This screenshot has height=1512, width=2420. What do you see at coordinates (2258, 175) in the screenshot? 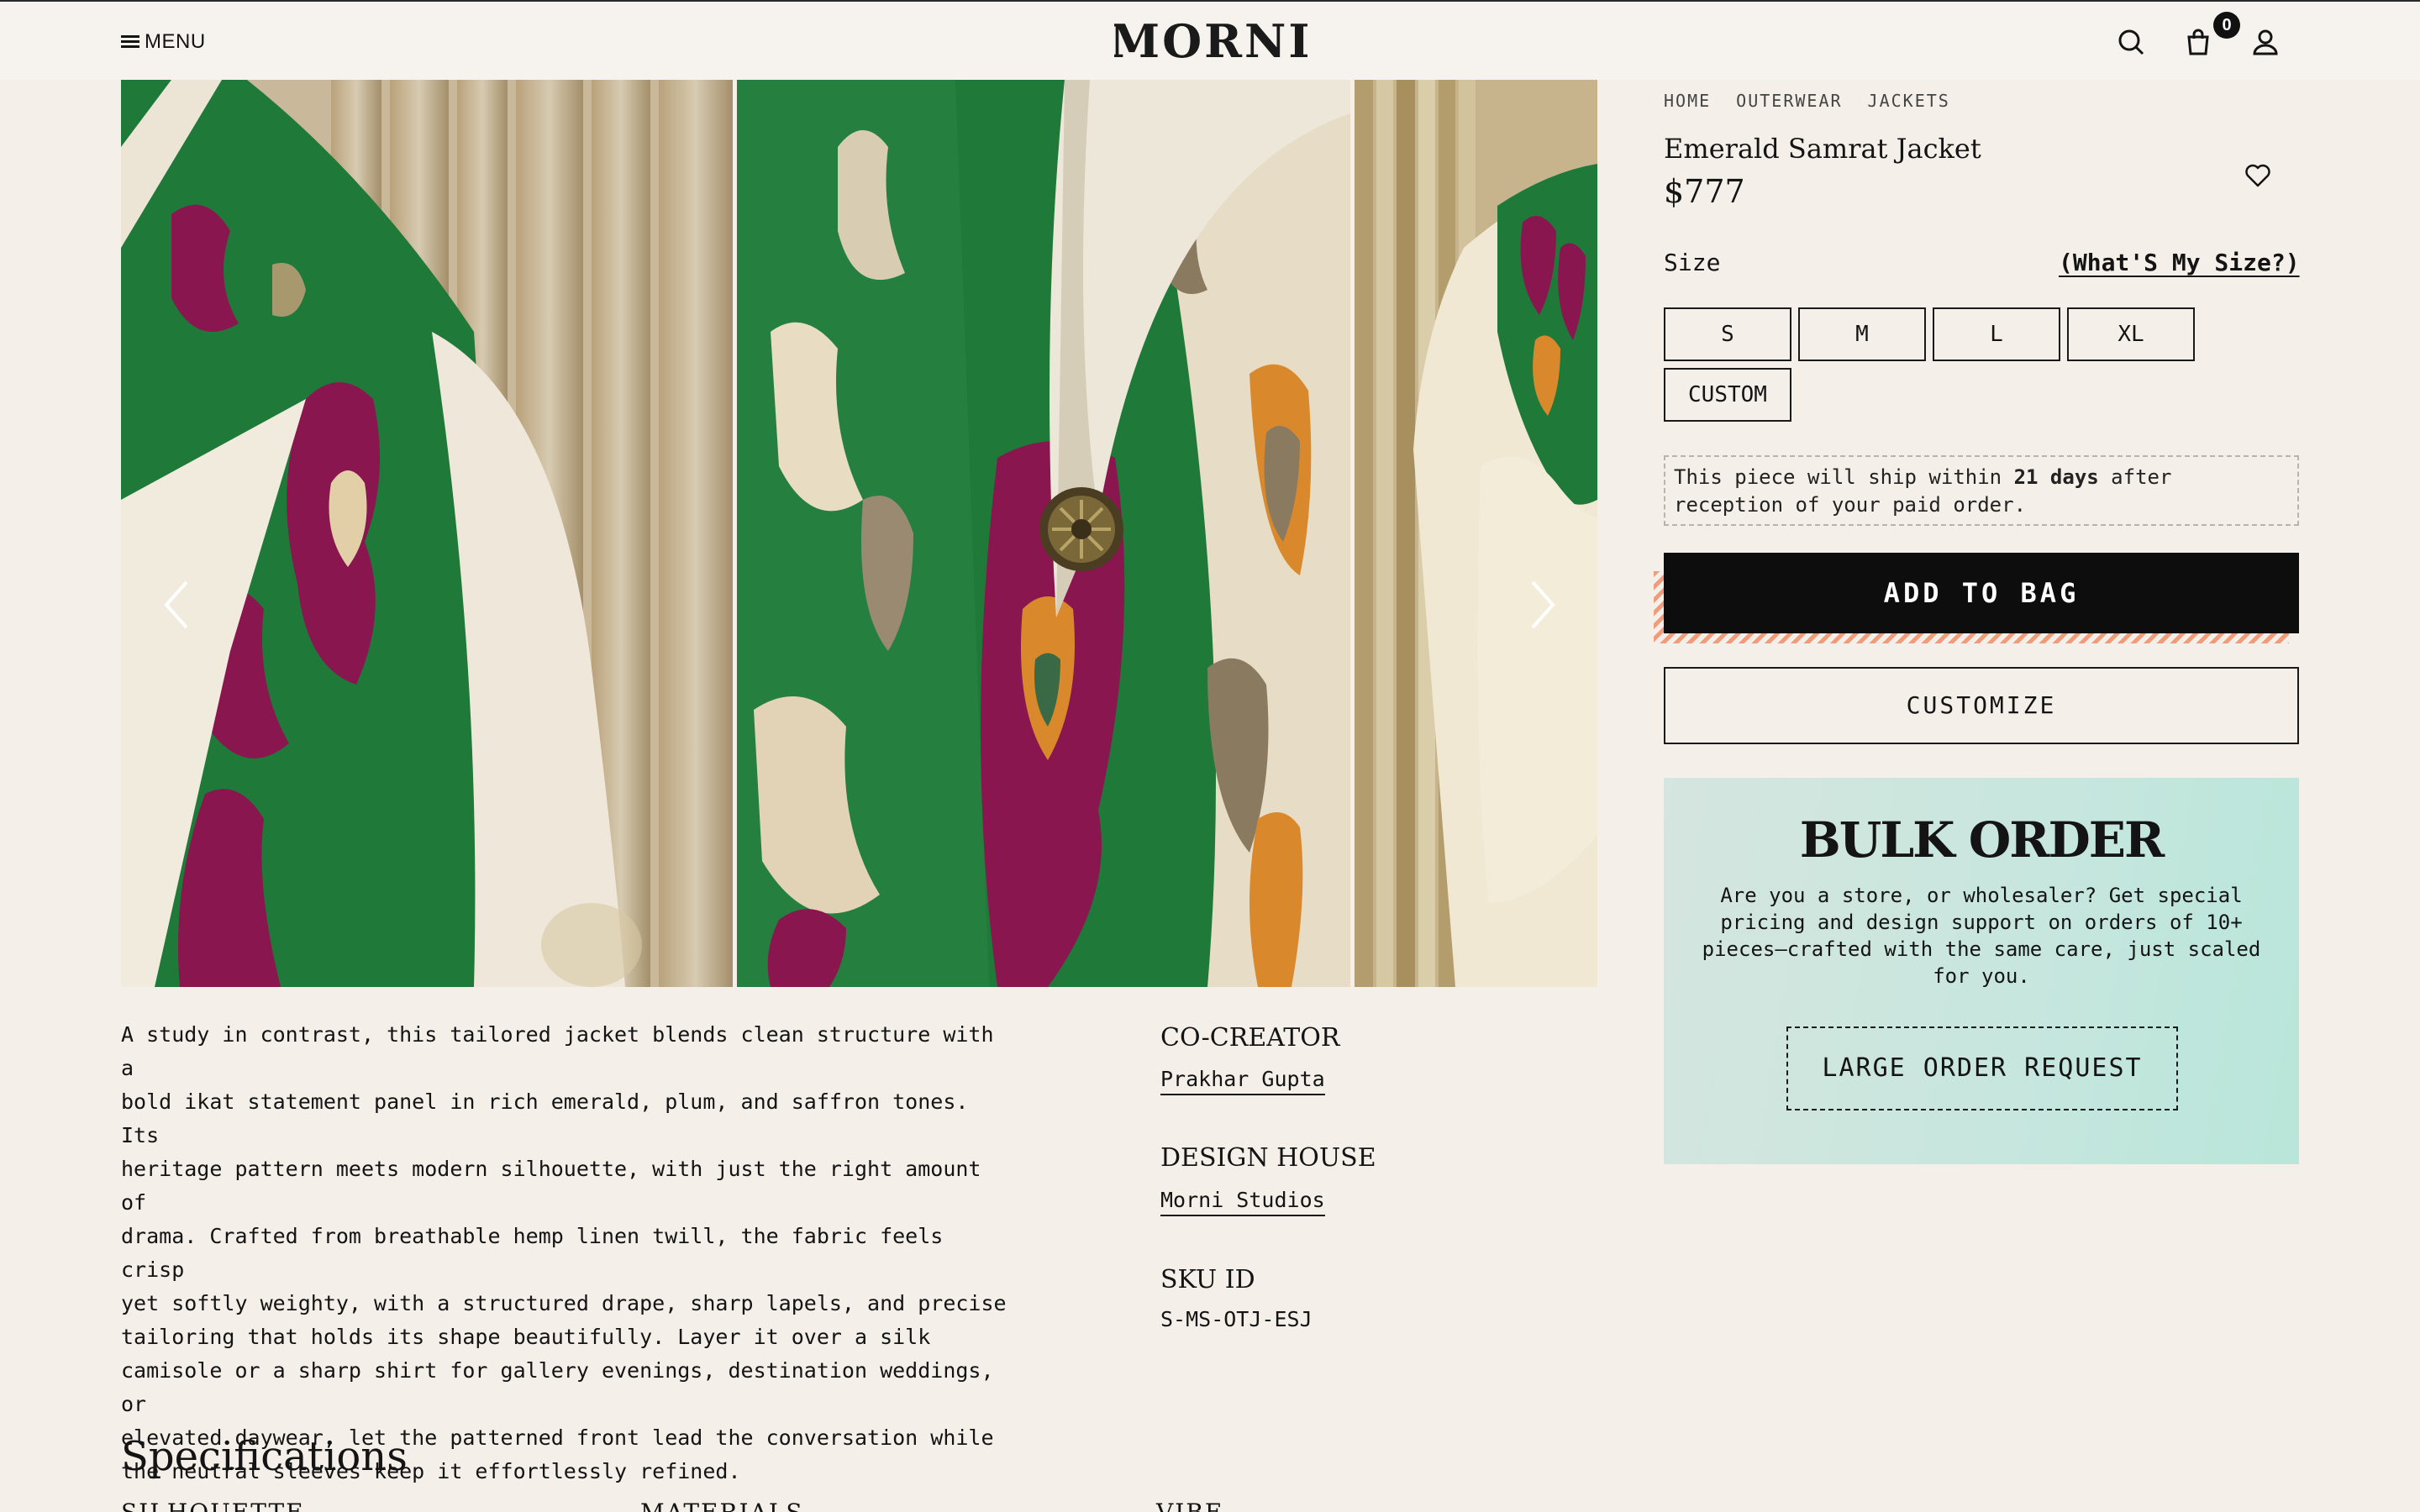
I see `wishlist-heart-icon` at bounding box center [2258, 175].